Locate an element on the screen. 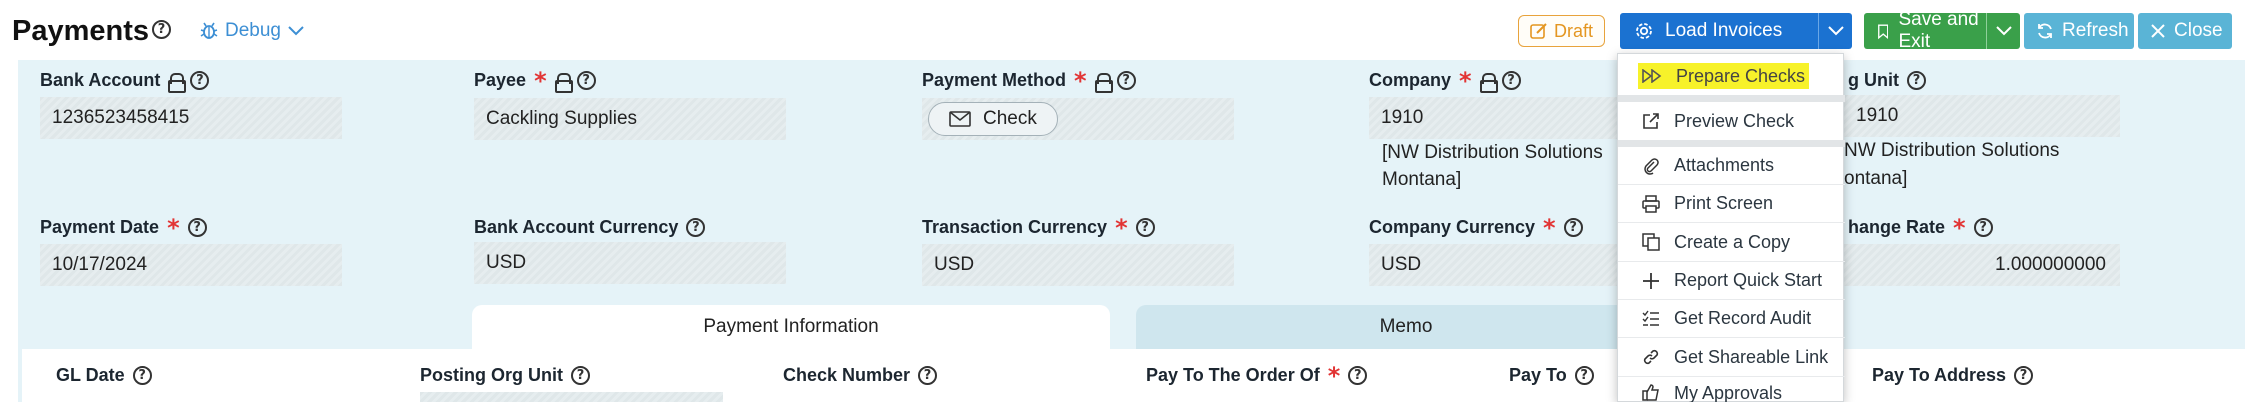 The width and height of the screenshot is (2245, 402). org-unit-description-line2: ontana] is located at coordinates (1876, 178).